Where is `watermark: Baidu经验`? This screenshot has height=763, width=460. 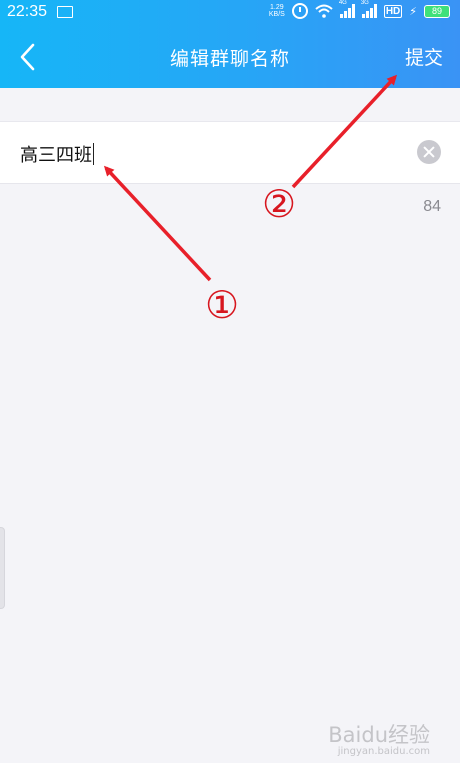 watermark: Baidu经验 is located at coordinates (379, 735).